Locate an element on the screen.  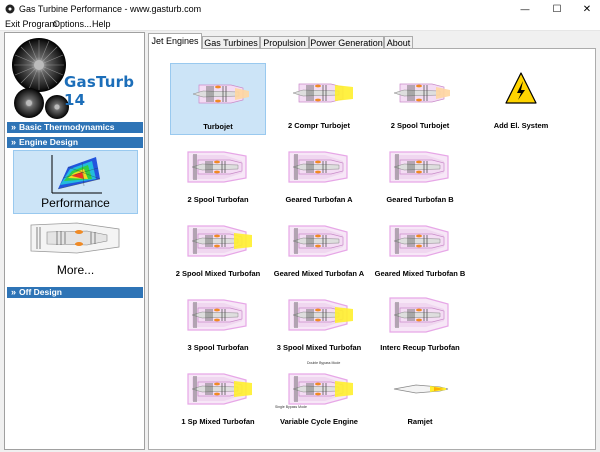
section-label: Basic Thermodynamics is located at coordinates (67, 127).